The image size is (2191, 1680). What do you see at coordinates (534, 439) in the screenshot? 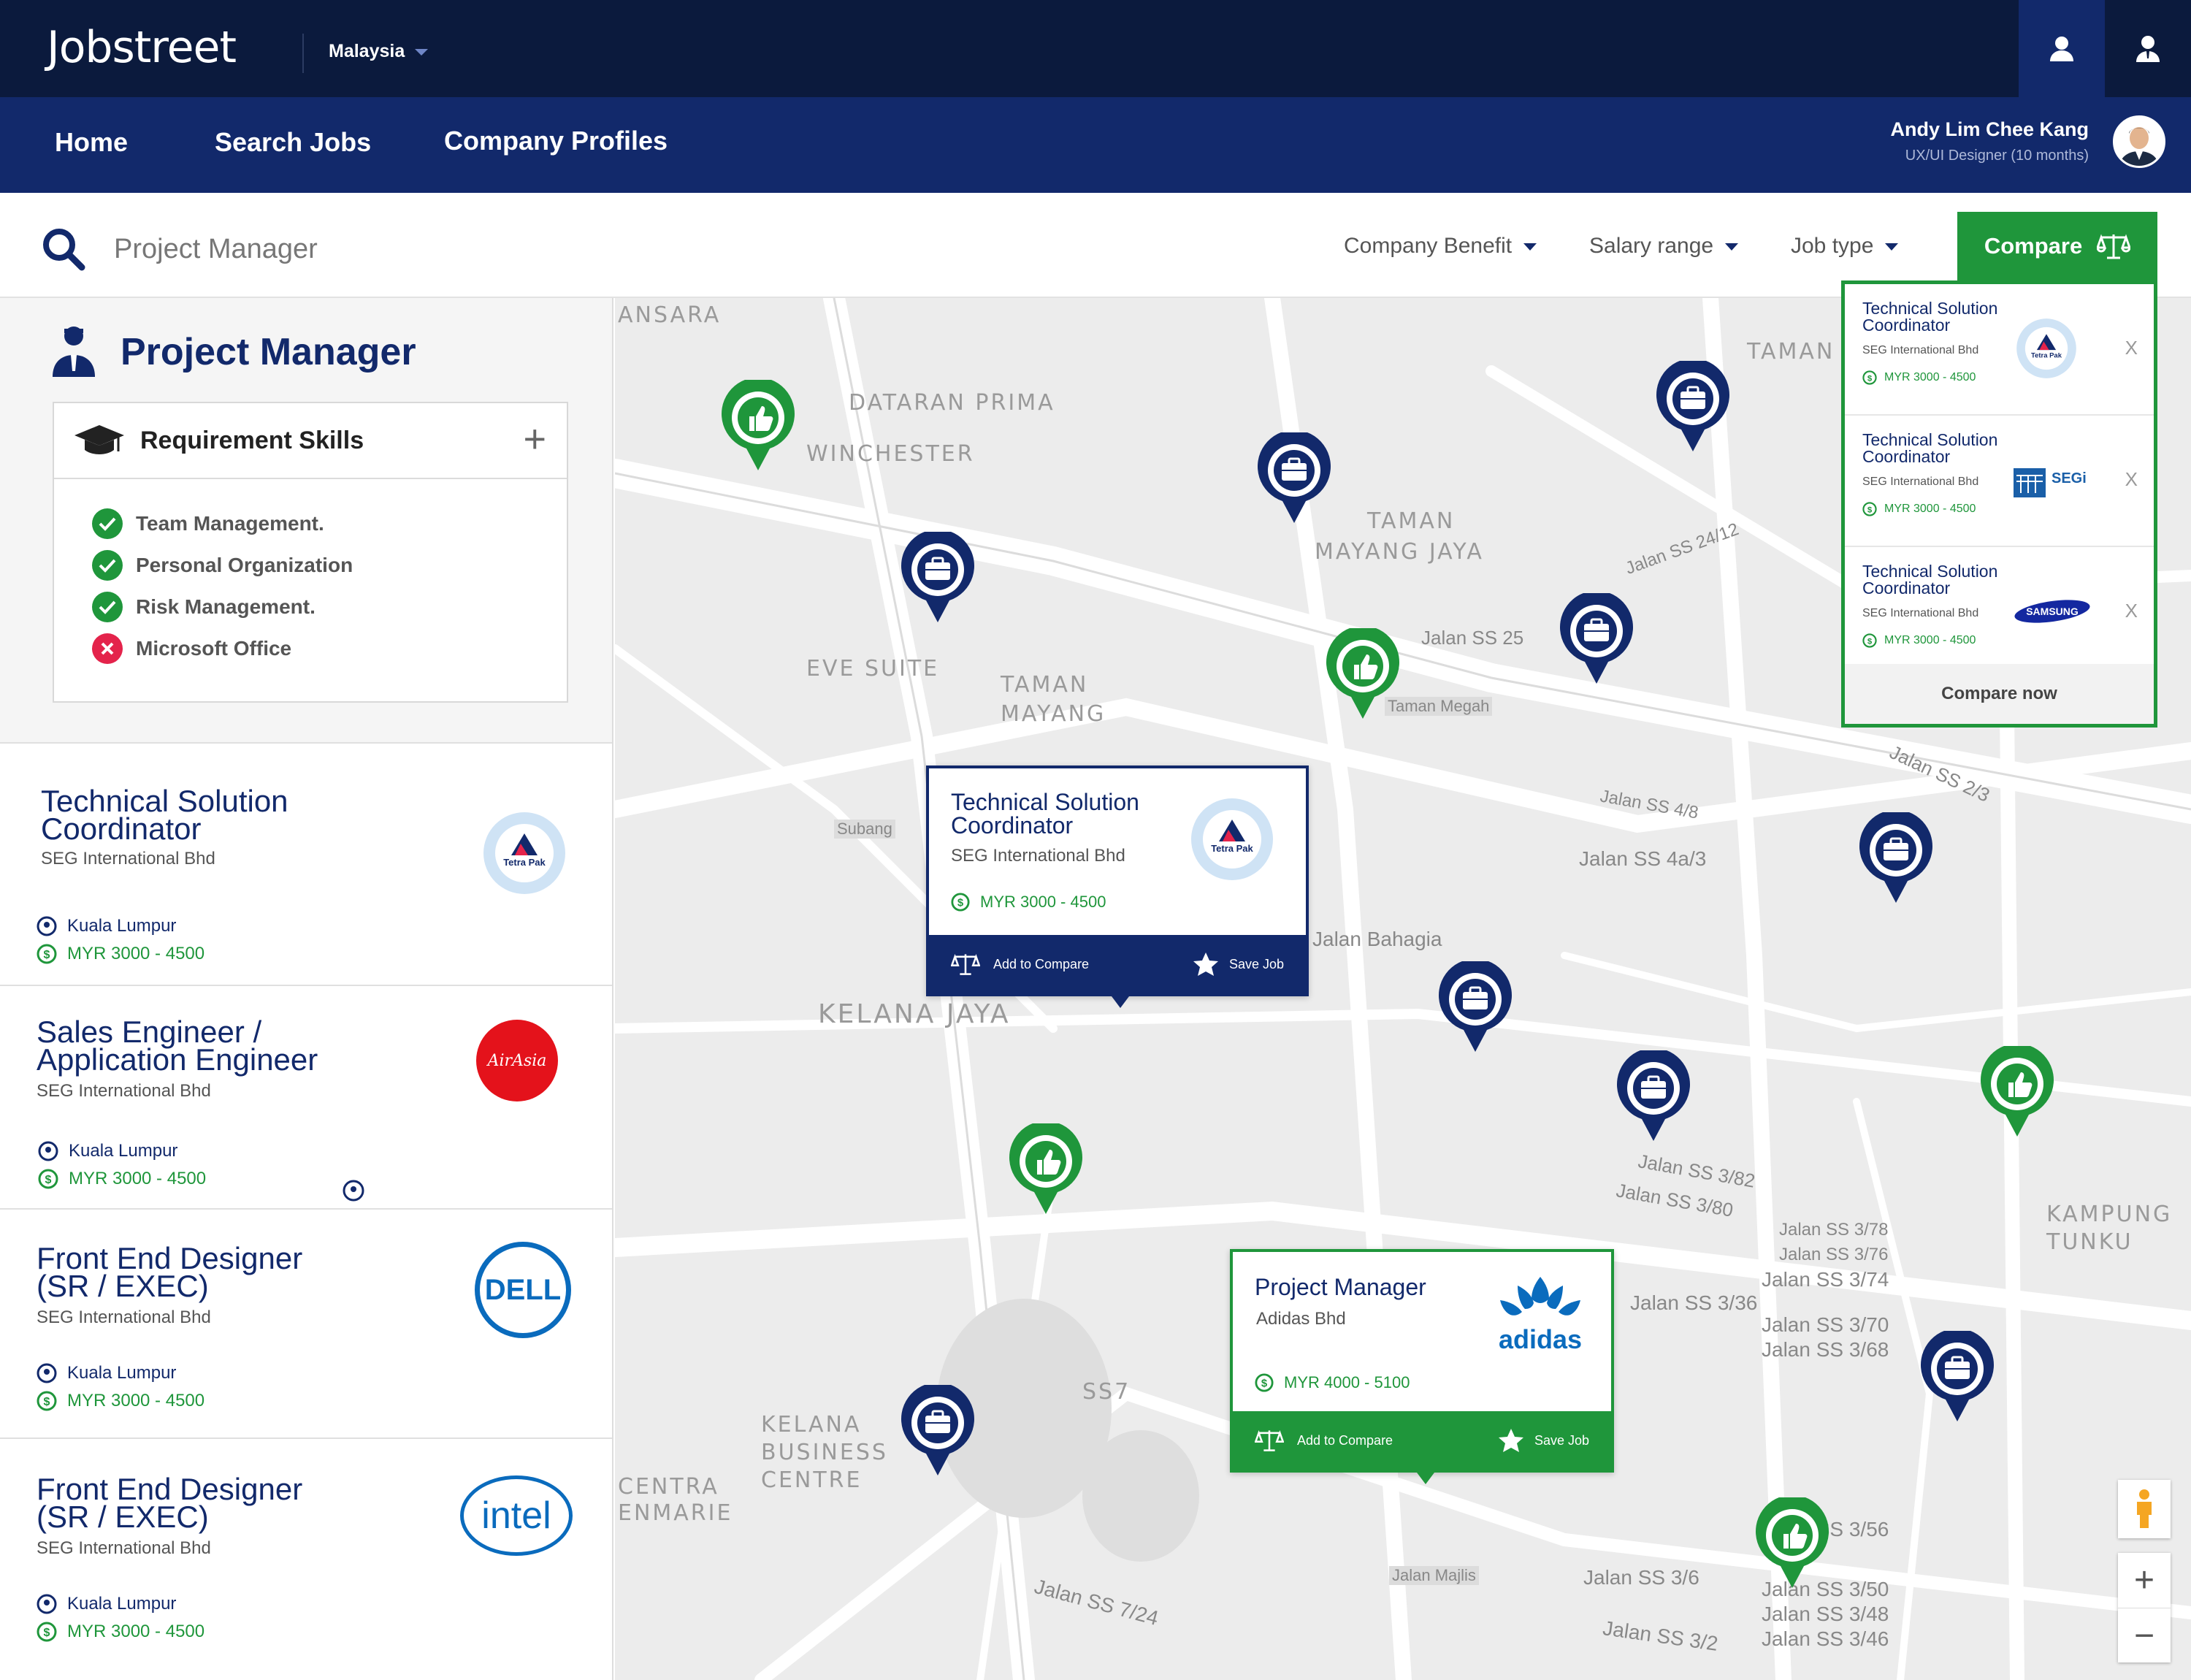
I see `plus-icon: +` at bounding box center [534, 439].